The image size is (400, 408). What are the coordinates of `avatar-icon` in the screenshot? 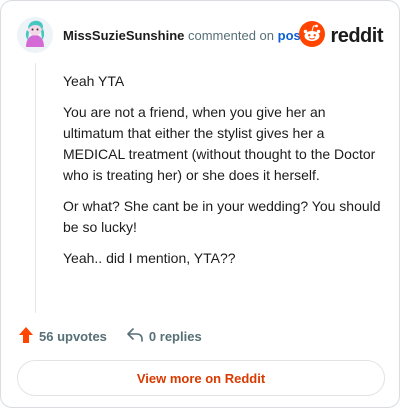 It's located at (35, 35).